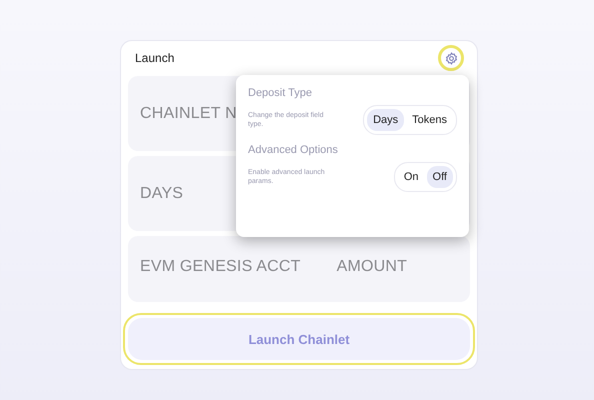  I want to click on settings-button, so click(451, 58).